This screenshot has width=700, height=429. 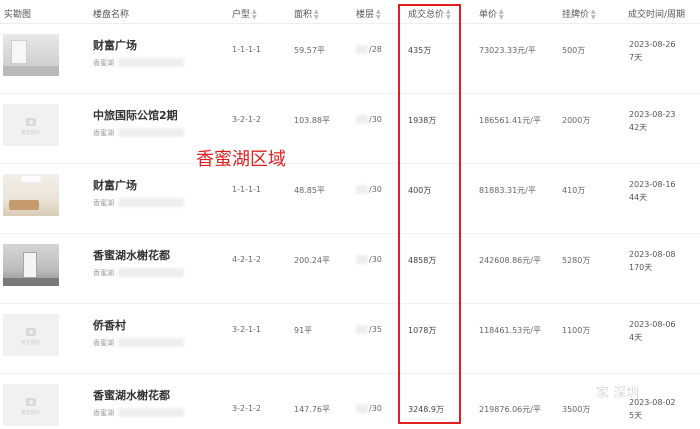 I want to click on deal-date: 2023-08-23, so click(x=652, y=114).